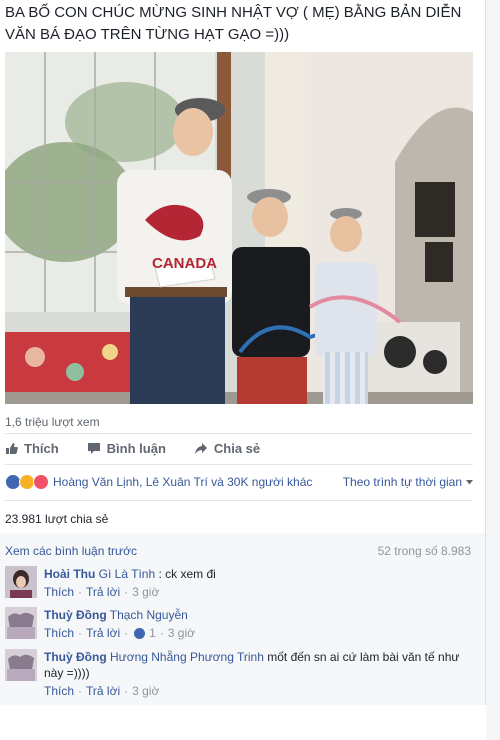  Describe the element at coordinates (56, 519) in the screenshot. I see `share-count: 23.981 lượt chia sẻ` at that location.